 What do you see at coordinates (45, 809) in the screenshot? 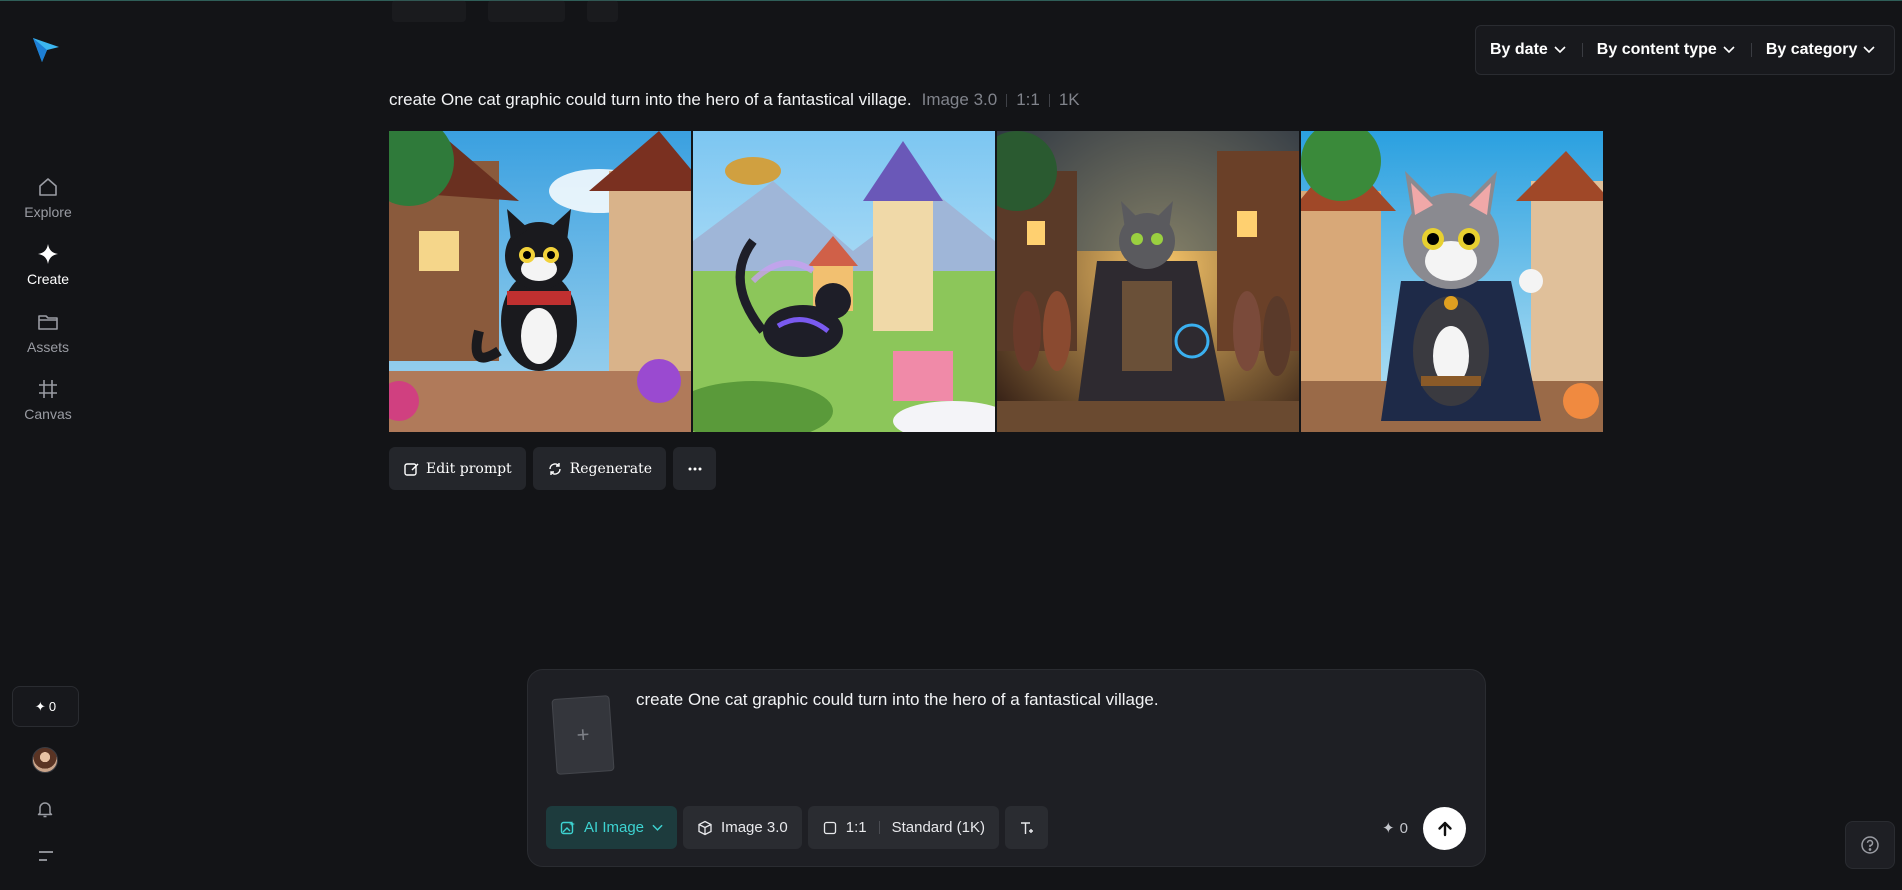
I see `bell-icon` at bounding box center [45, 809].